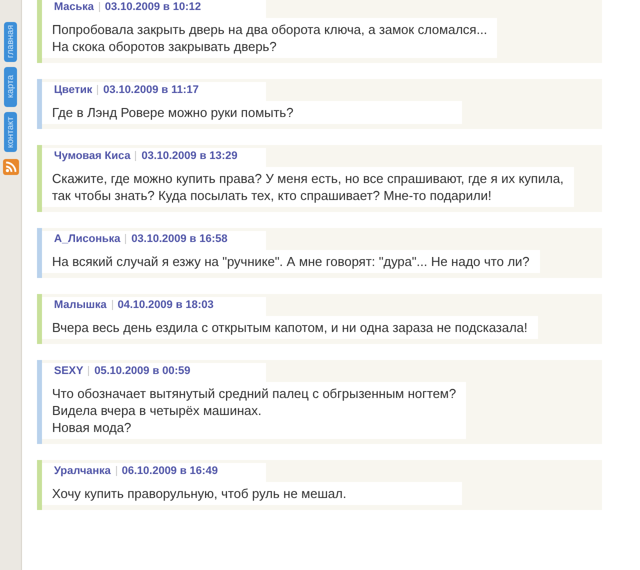 The image size is (640, 570). What do you see at coordinates (290, 327) in the screenshot?
I see `comment-text: Вчера весь день ездила с открытым капотом, и ни одна зараза не подсказала!` at bounding box center [290, 327].